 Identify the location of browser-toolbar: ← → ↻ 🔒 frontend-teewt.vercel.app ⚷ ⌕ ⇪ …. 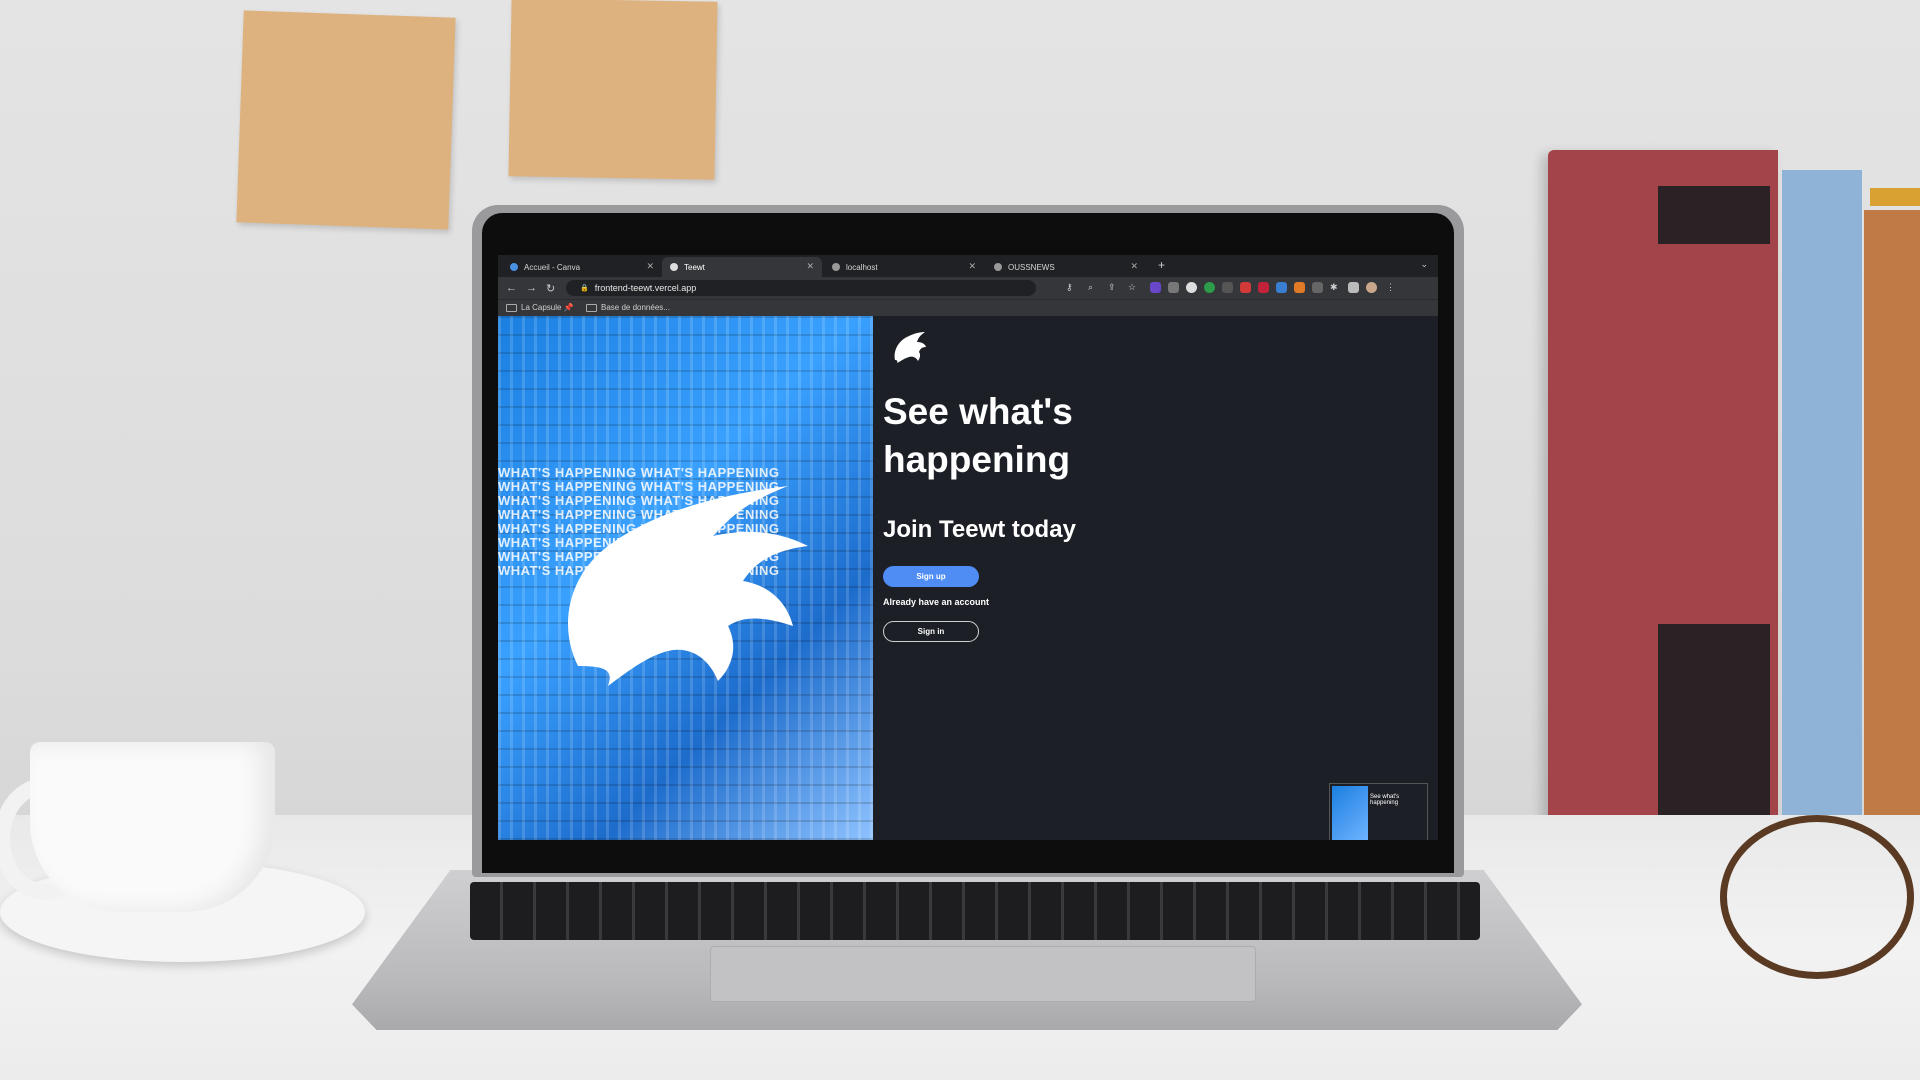
(968, 288).